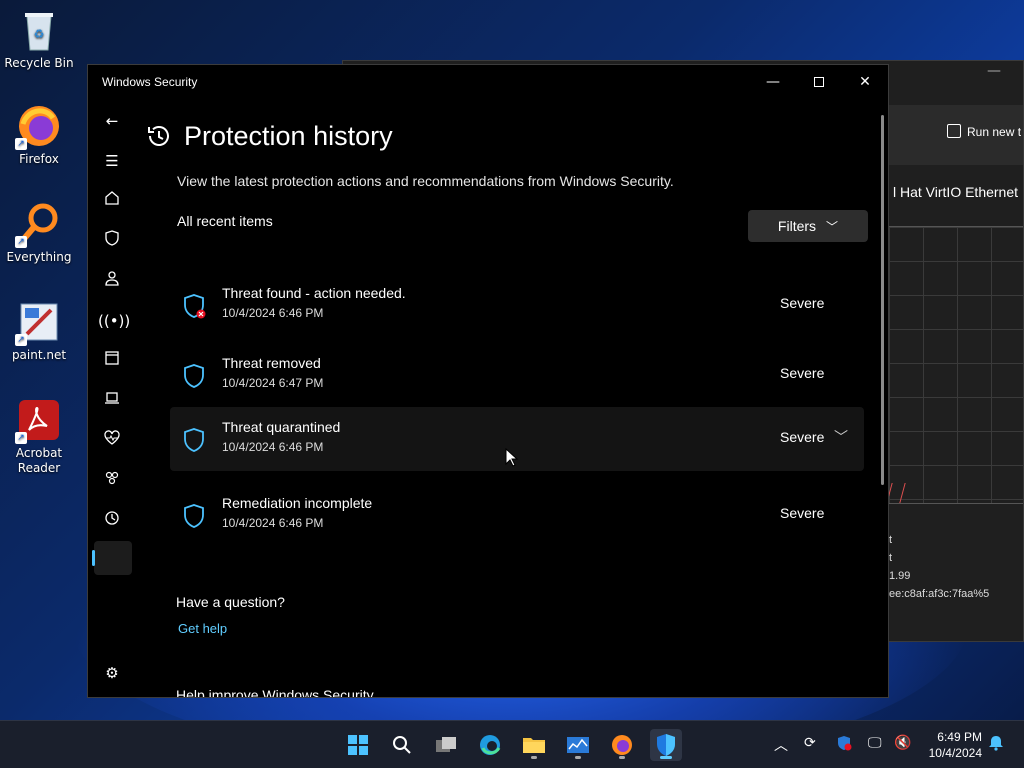 The width and height of the screenshot is (1024, 768). What do you see at coordinates (230, 602) in the screenshot?
I see `help-question: Have a question?` at bounding box center [230, 602].